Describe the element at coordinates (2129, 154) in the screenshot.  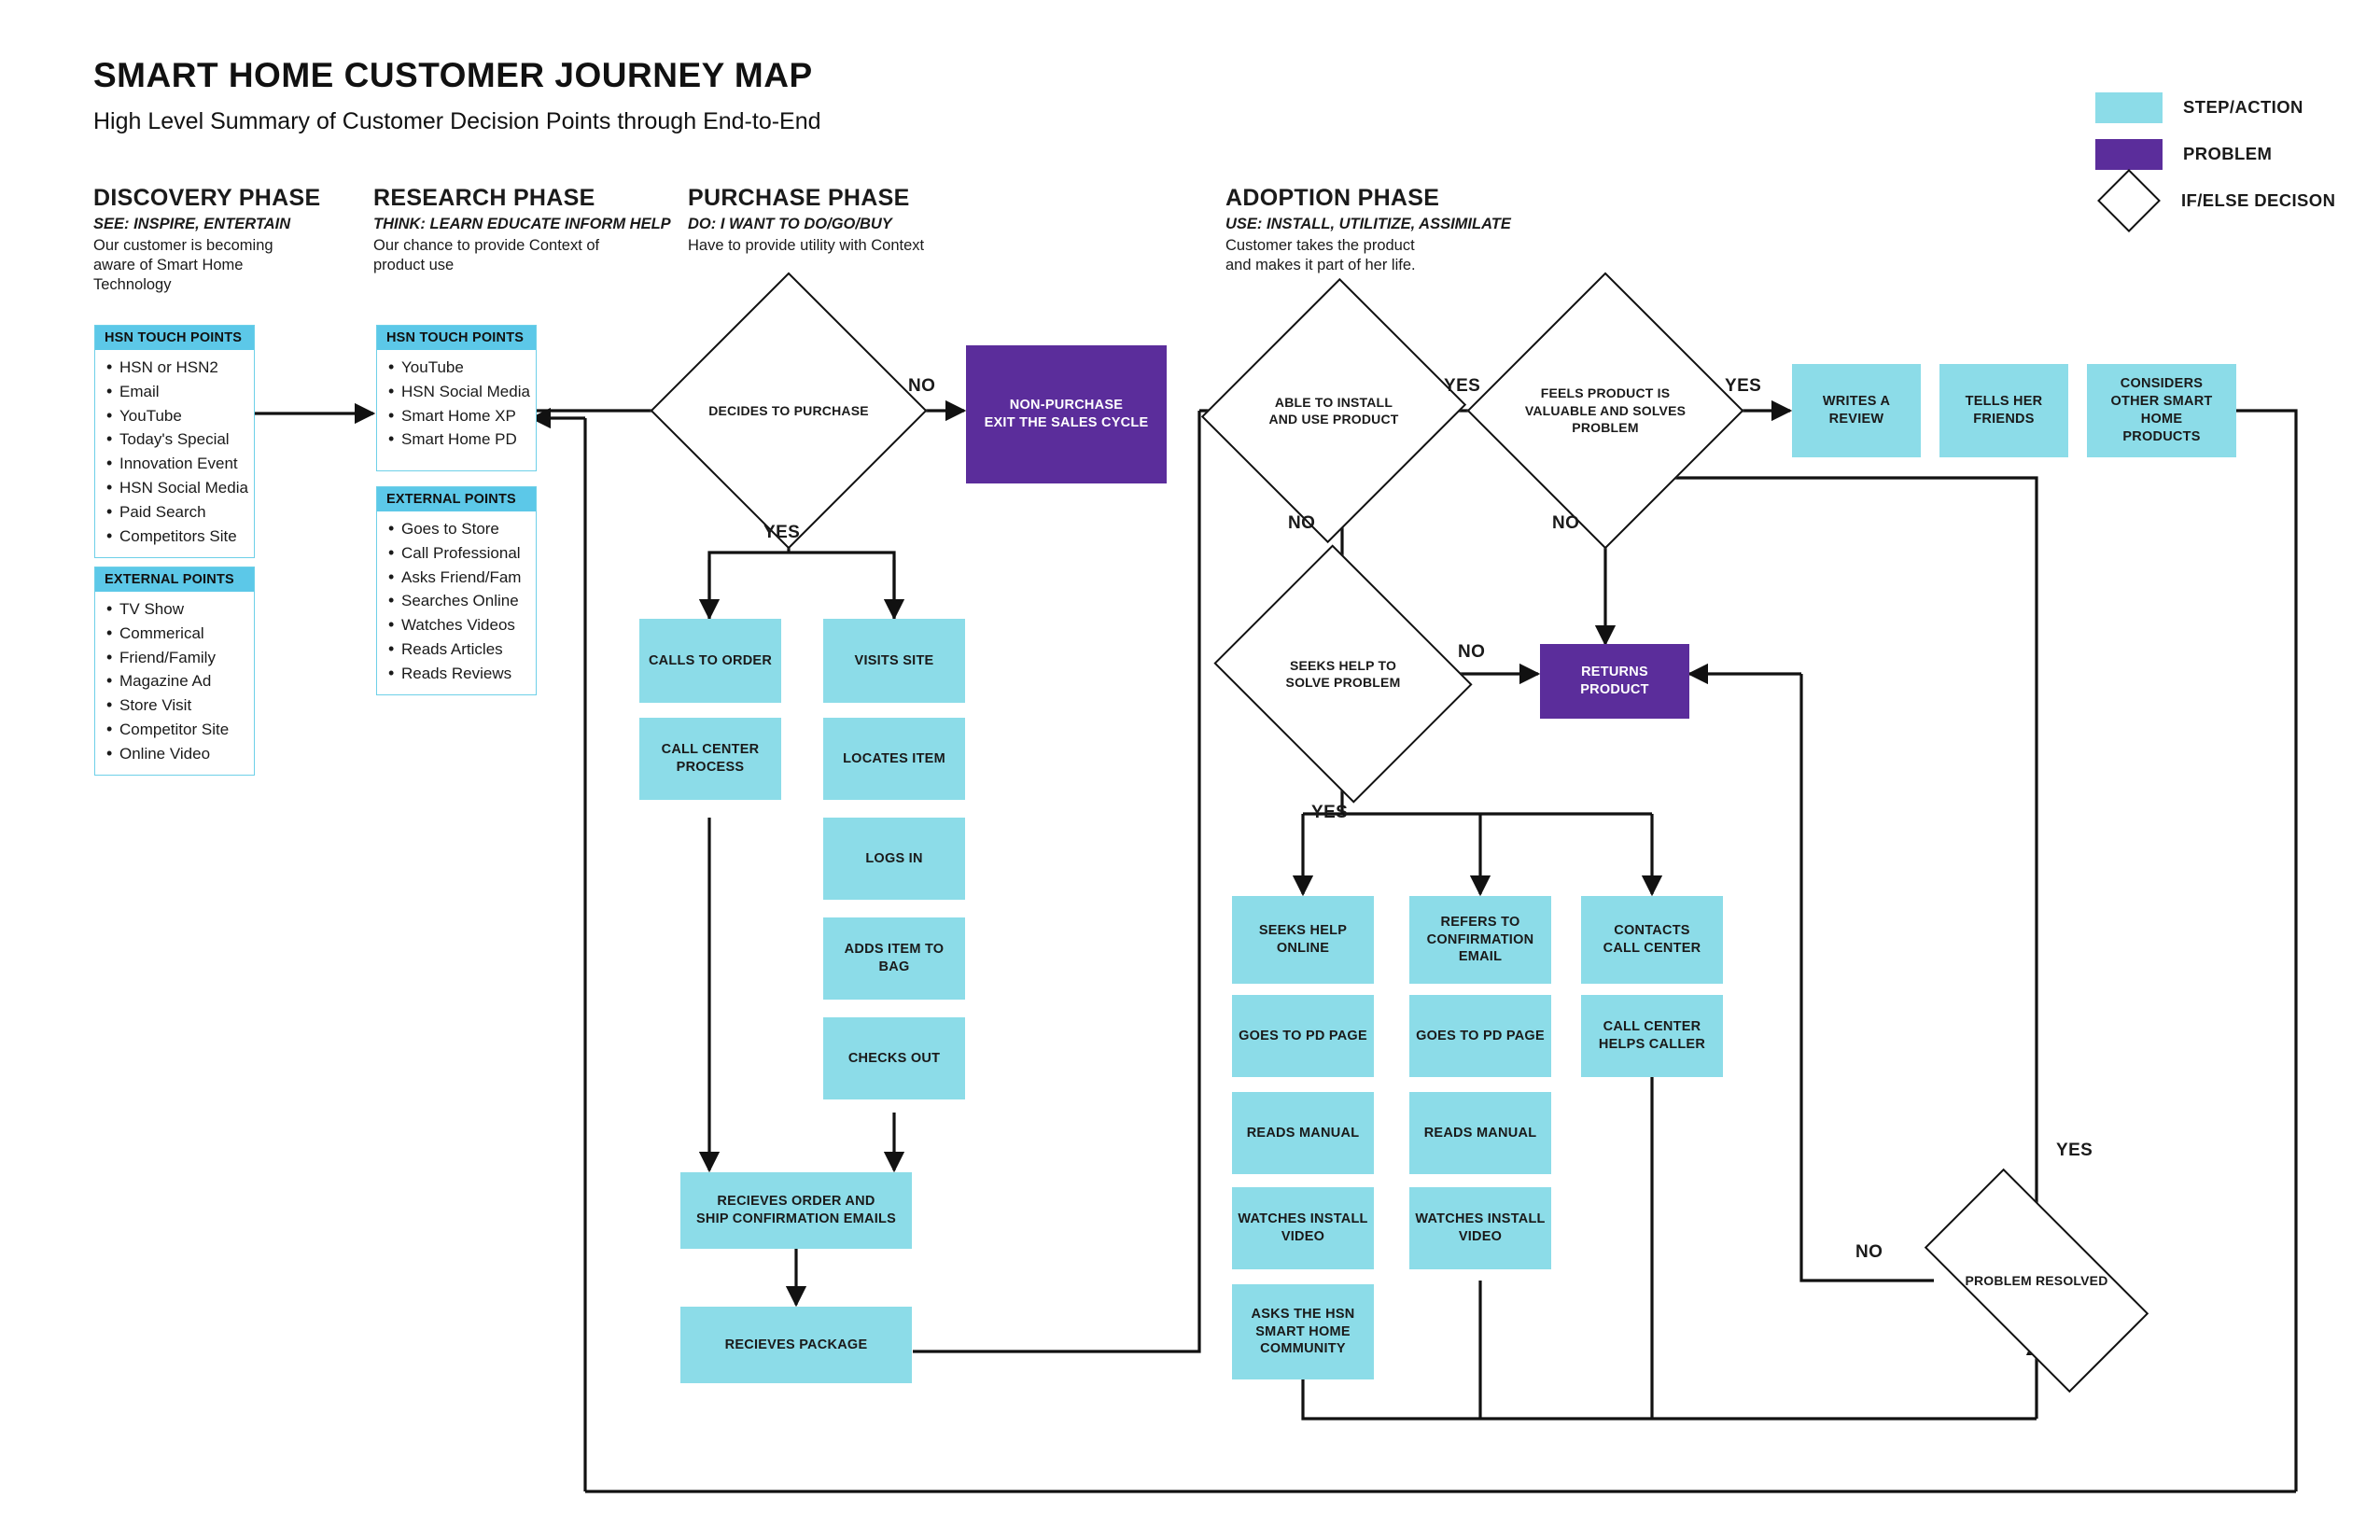
I see `problem-swatch` at that location.